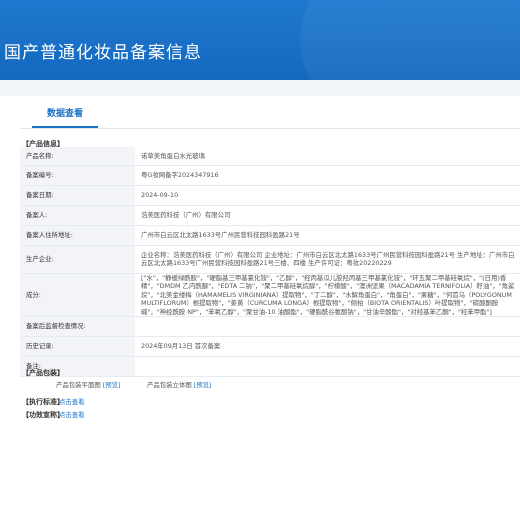 The width and height of the screenshot is (520, 520). I want to click on info-row-registrant-address: 备案人住所地址: 广州市白云区北太路1633号广州民营科技园科盈路21号, so click(270, 235).